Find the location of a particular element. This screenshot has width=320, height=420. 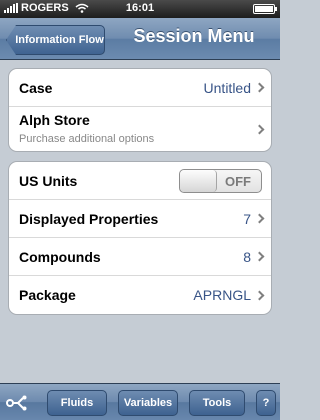

us-units-toggle: OFF is located at coordinates (220, 180).